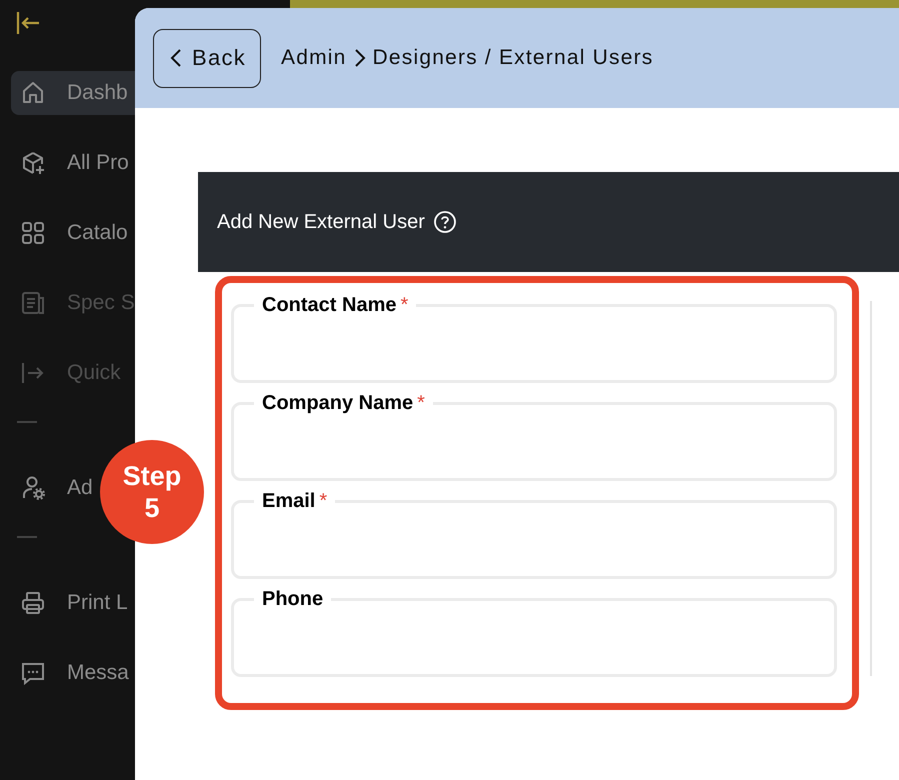  What do you see at coordinates (176, 58) in the screenshot?
I see `chevron-left-icon` at bounding box center [176, 58].